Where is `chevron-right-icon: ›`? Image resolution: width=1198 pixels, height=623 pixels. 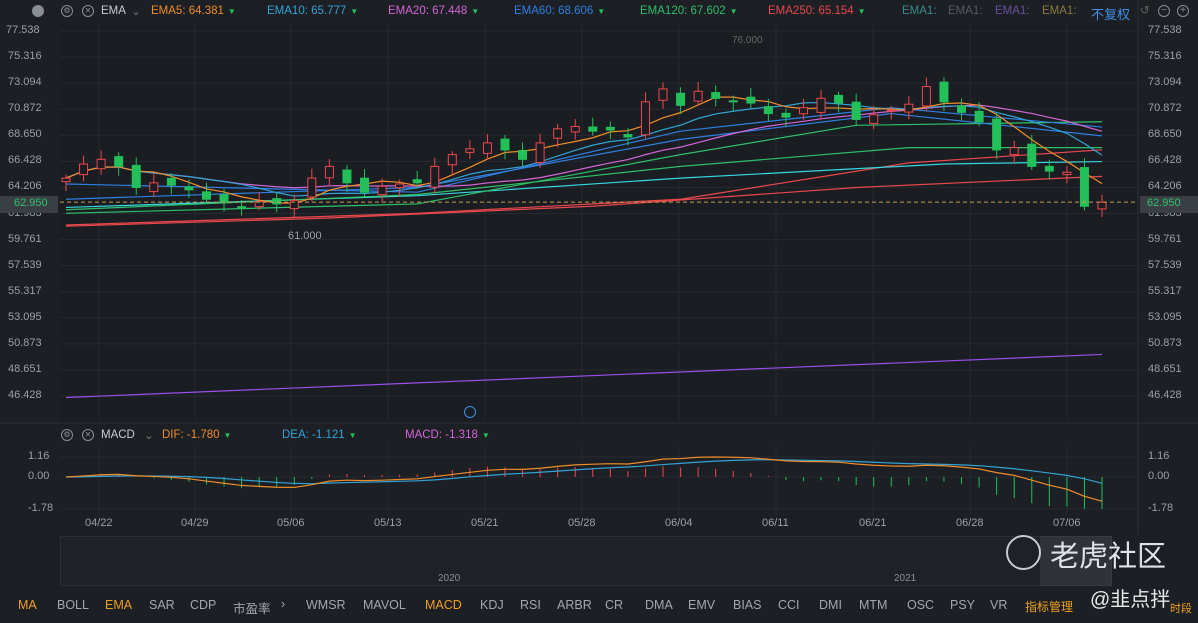 chevron-right-icon: › is located at coordinates (283, 604).